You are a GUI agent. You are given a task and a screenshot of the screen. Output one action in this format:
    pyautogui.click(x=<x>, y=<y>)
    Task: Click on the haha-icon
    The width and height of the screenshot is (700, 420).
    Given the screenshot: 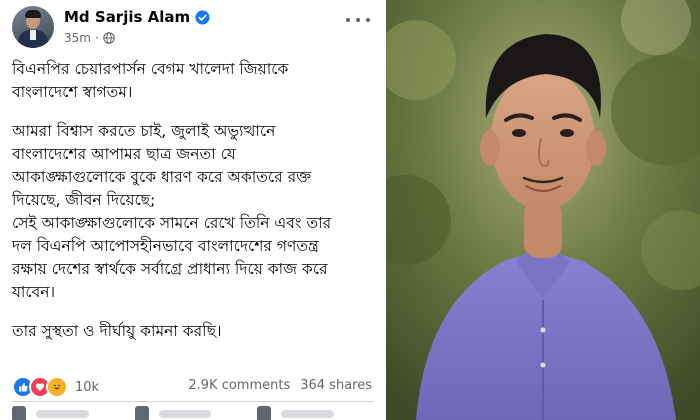 What is the action you would take?
    pyautogui.click(x=57, y=387)
    